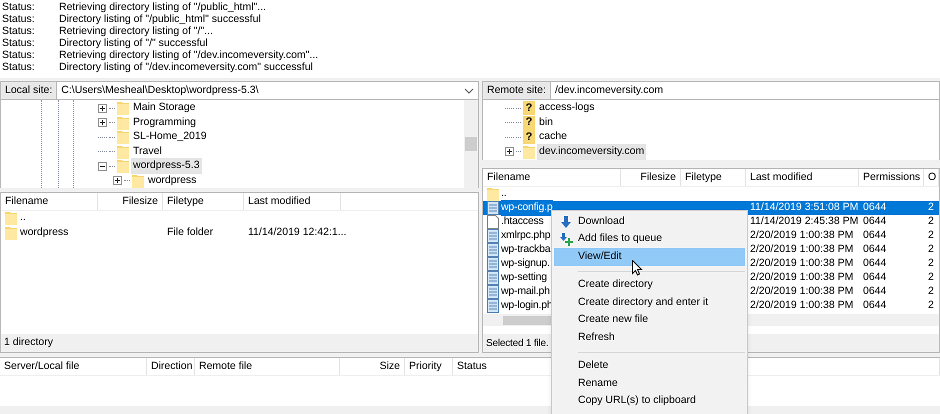 The width and height of the screenshot is (940, 414). What do you see at coordinates (133, 43) in the screenshot?
I see `log-message: Directory listing of "/" successful` at bounding box center [133, 43].